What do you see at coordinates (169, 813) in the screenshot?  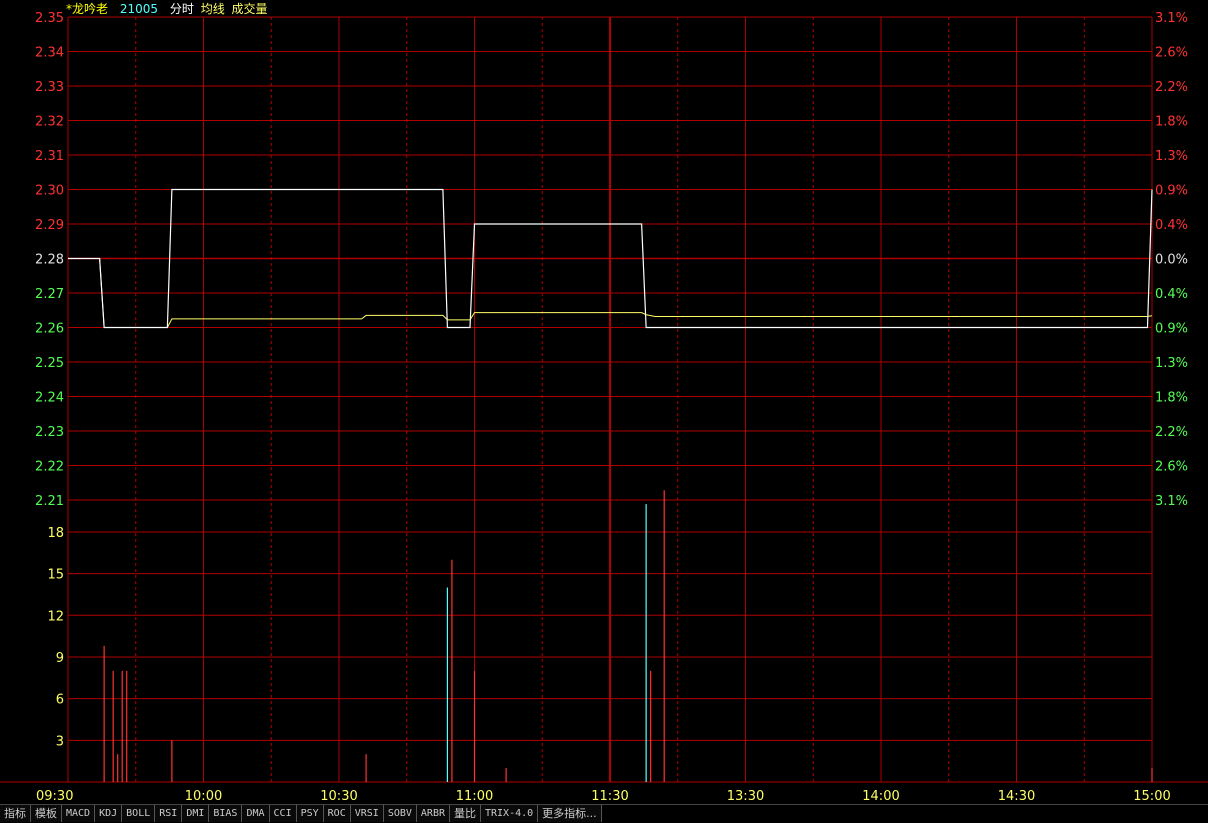 I see `indicator-tab: RSI` at bounding box center [169, 813].